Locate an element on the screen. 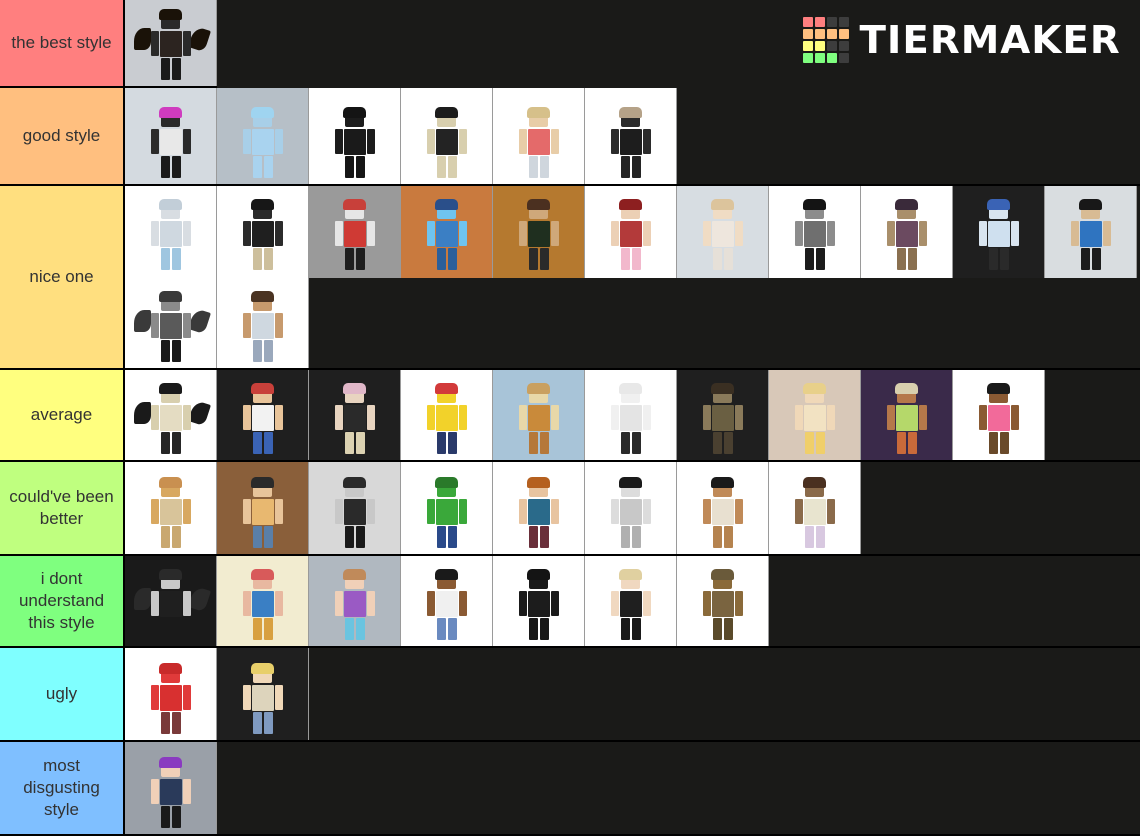 The image size is (1140, 836). roblox-avatar-red-suit is located at coordinates (171, 694).